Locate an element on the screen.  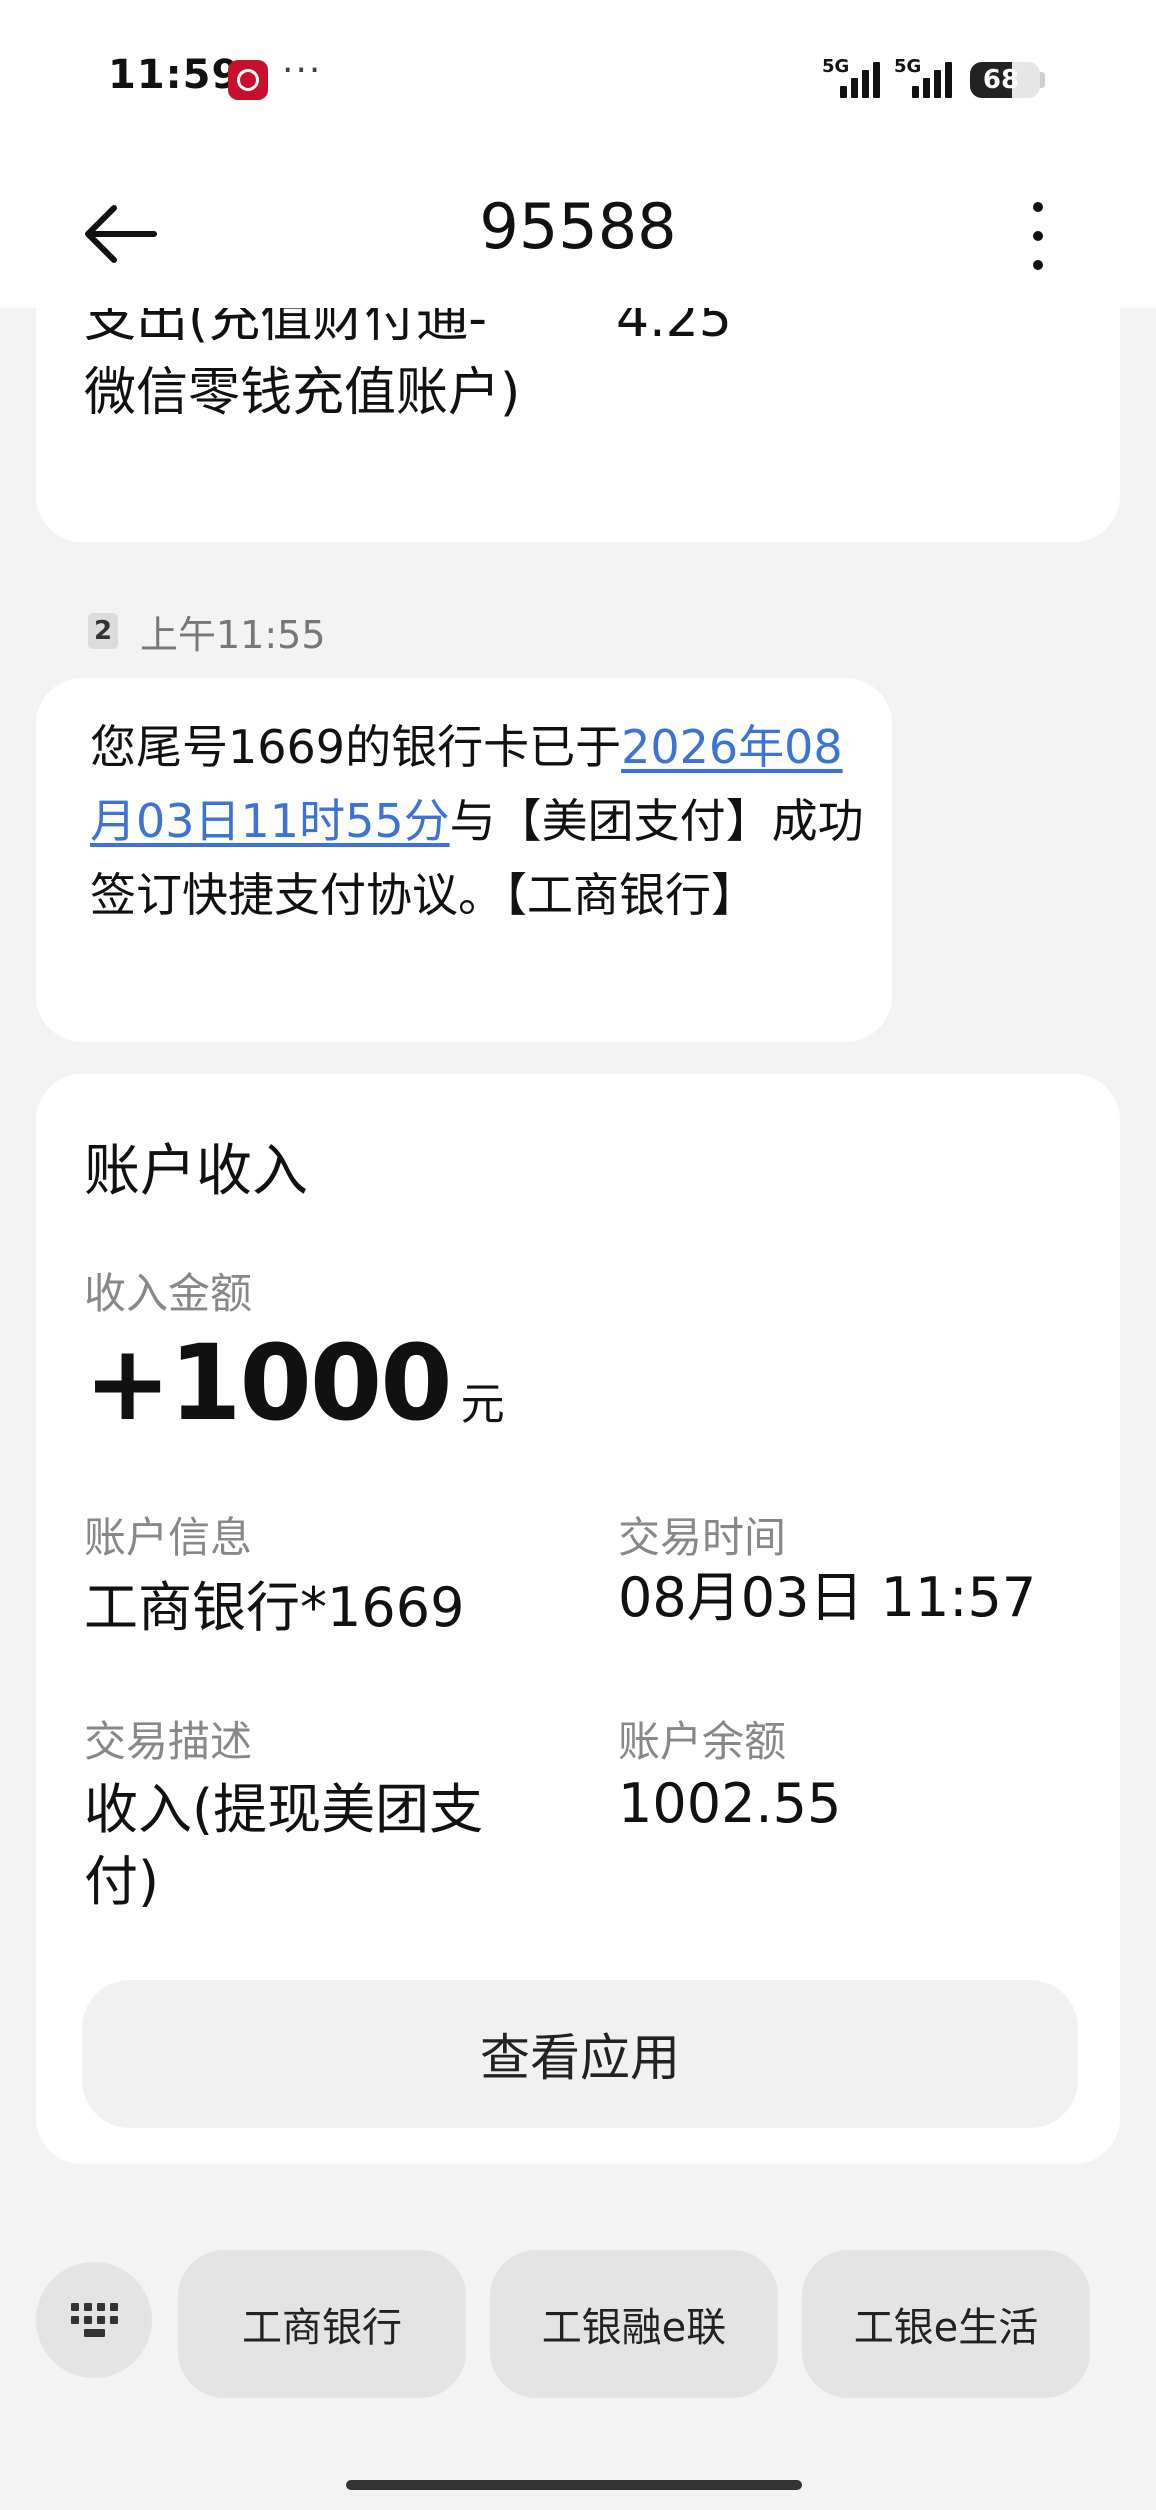
conversation-header: 95588 is located at coordinates (578, 234).